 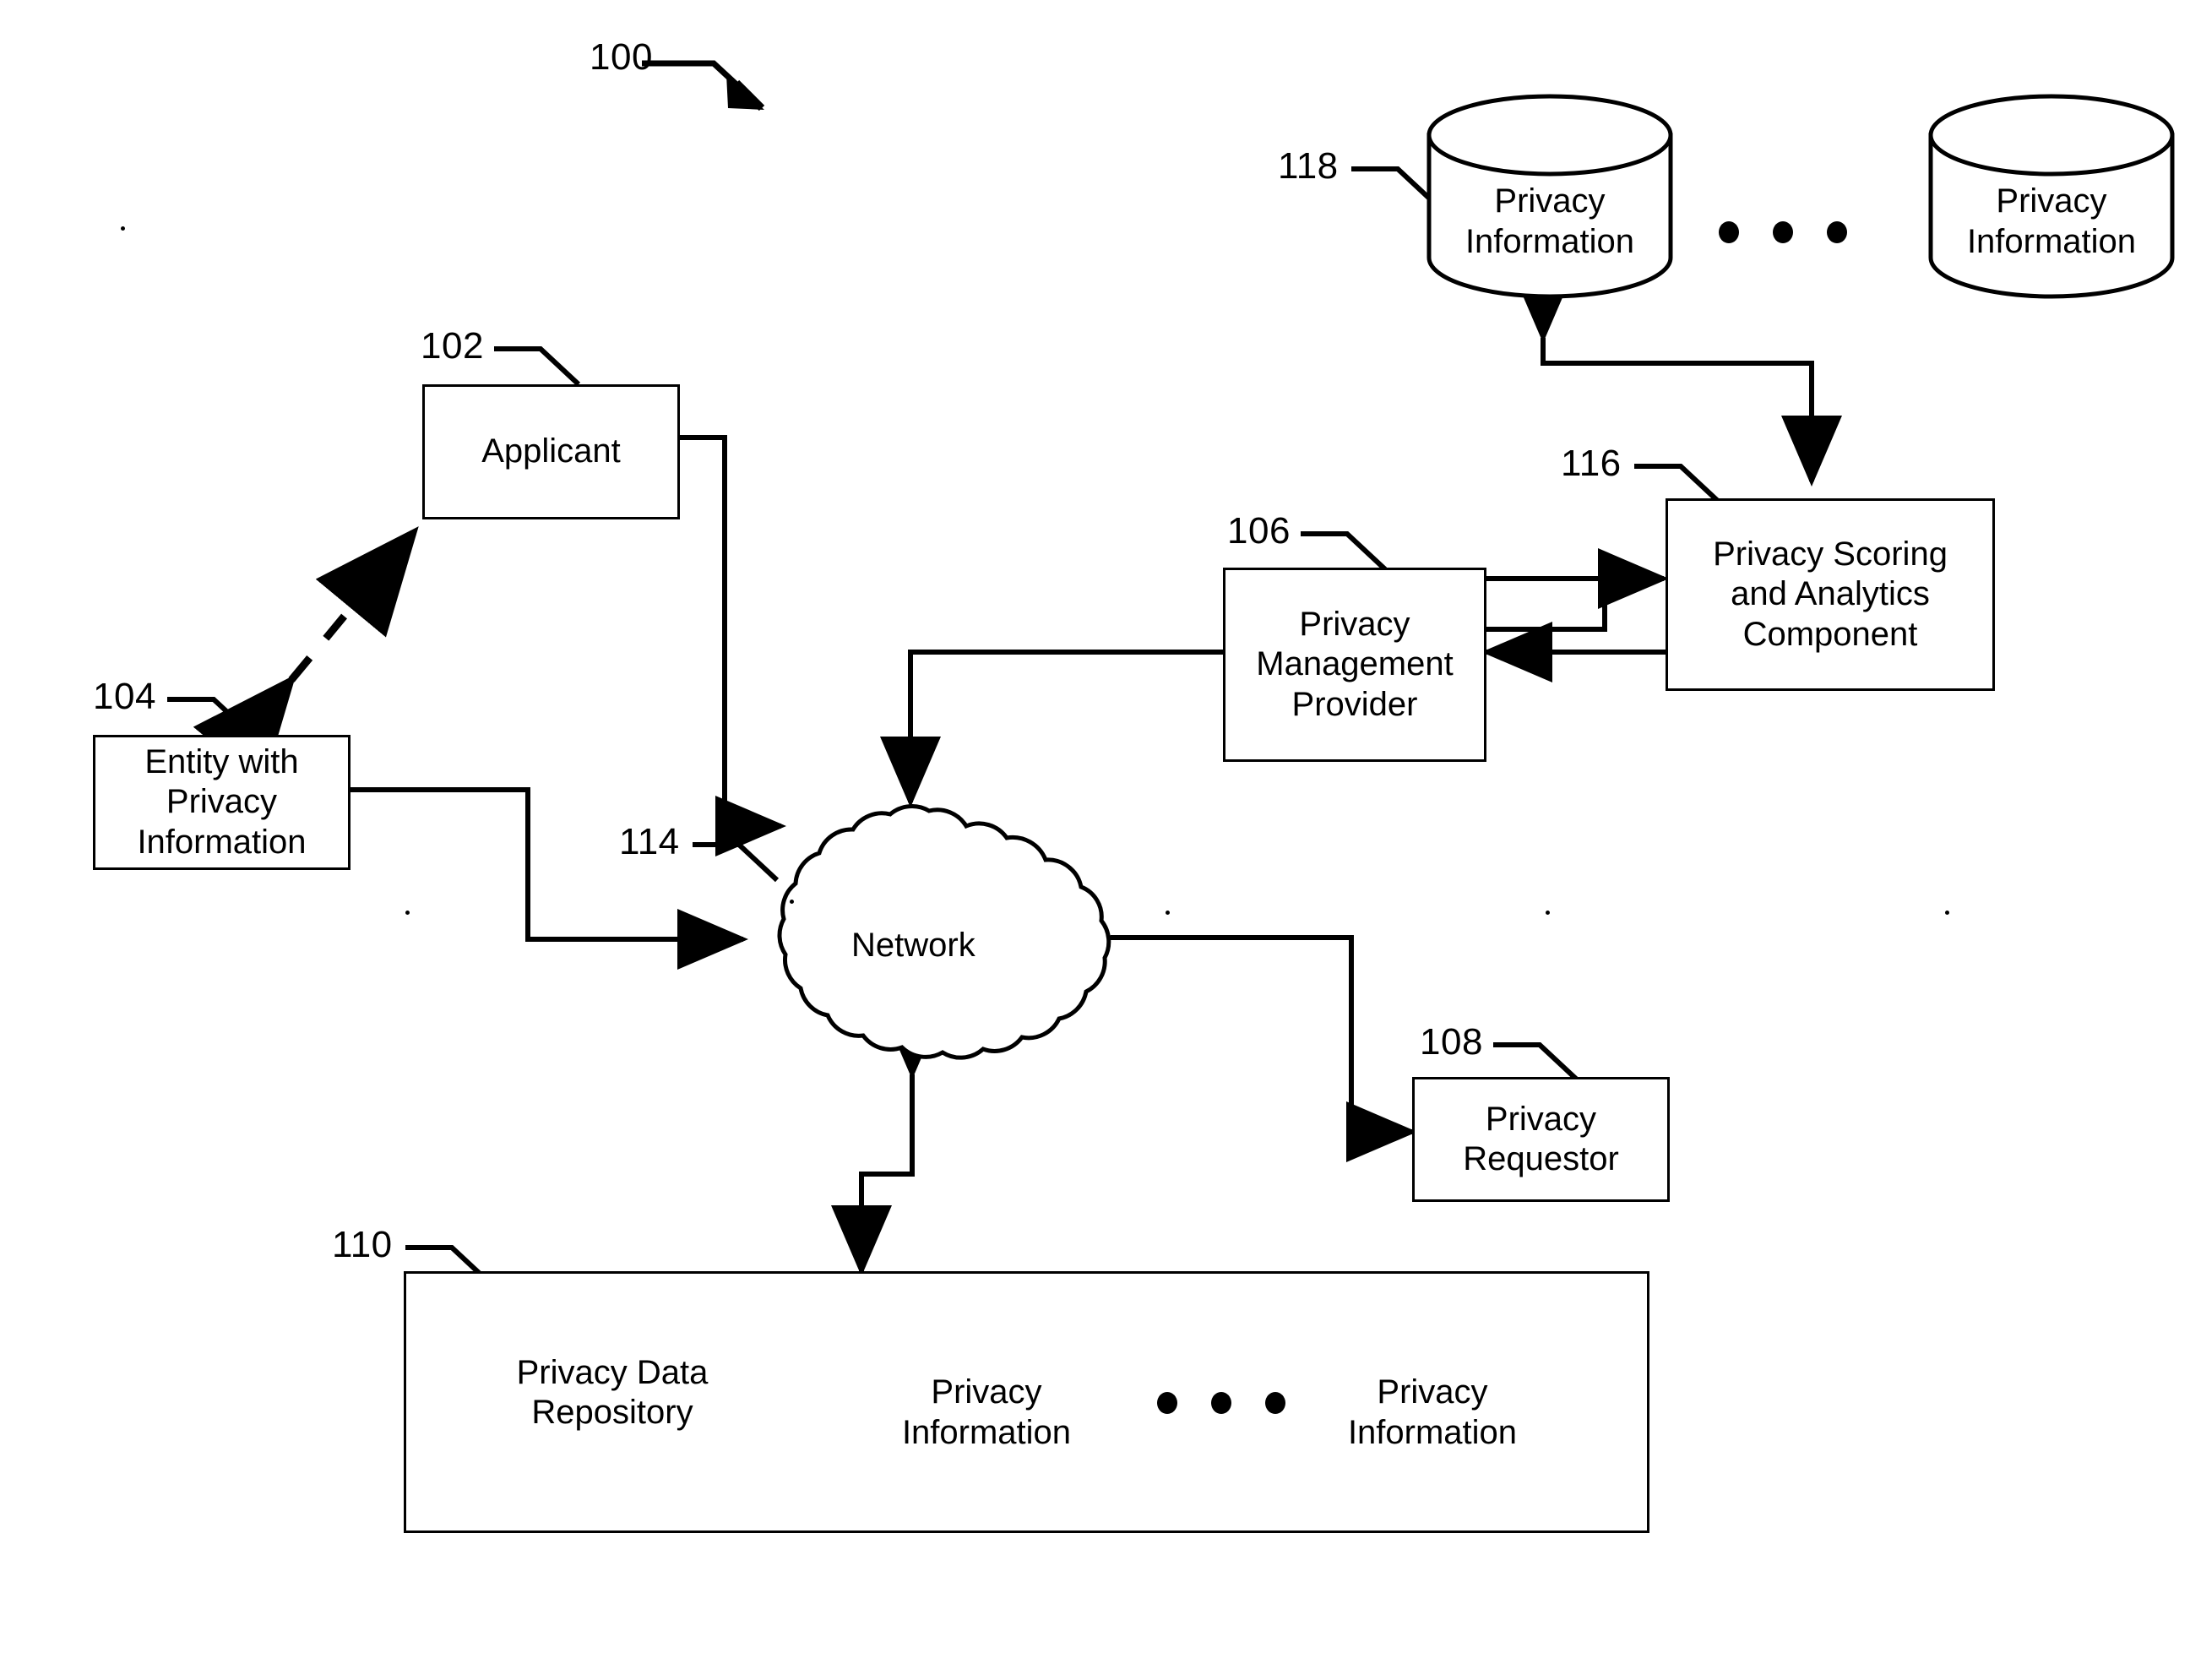 I want to click on ref-118: 118, so click(x=1308, y=166).